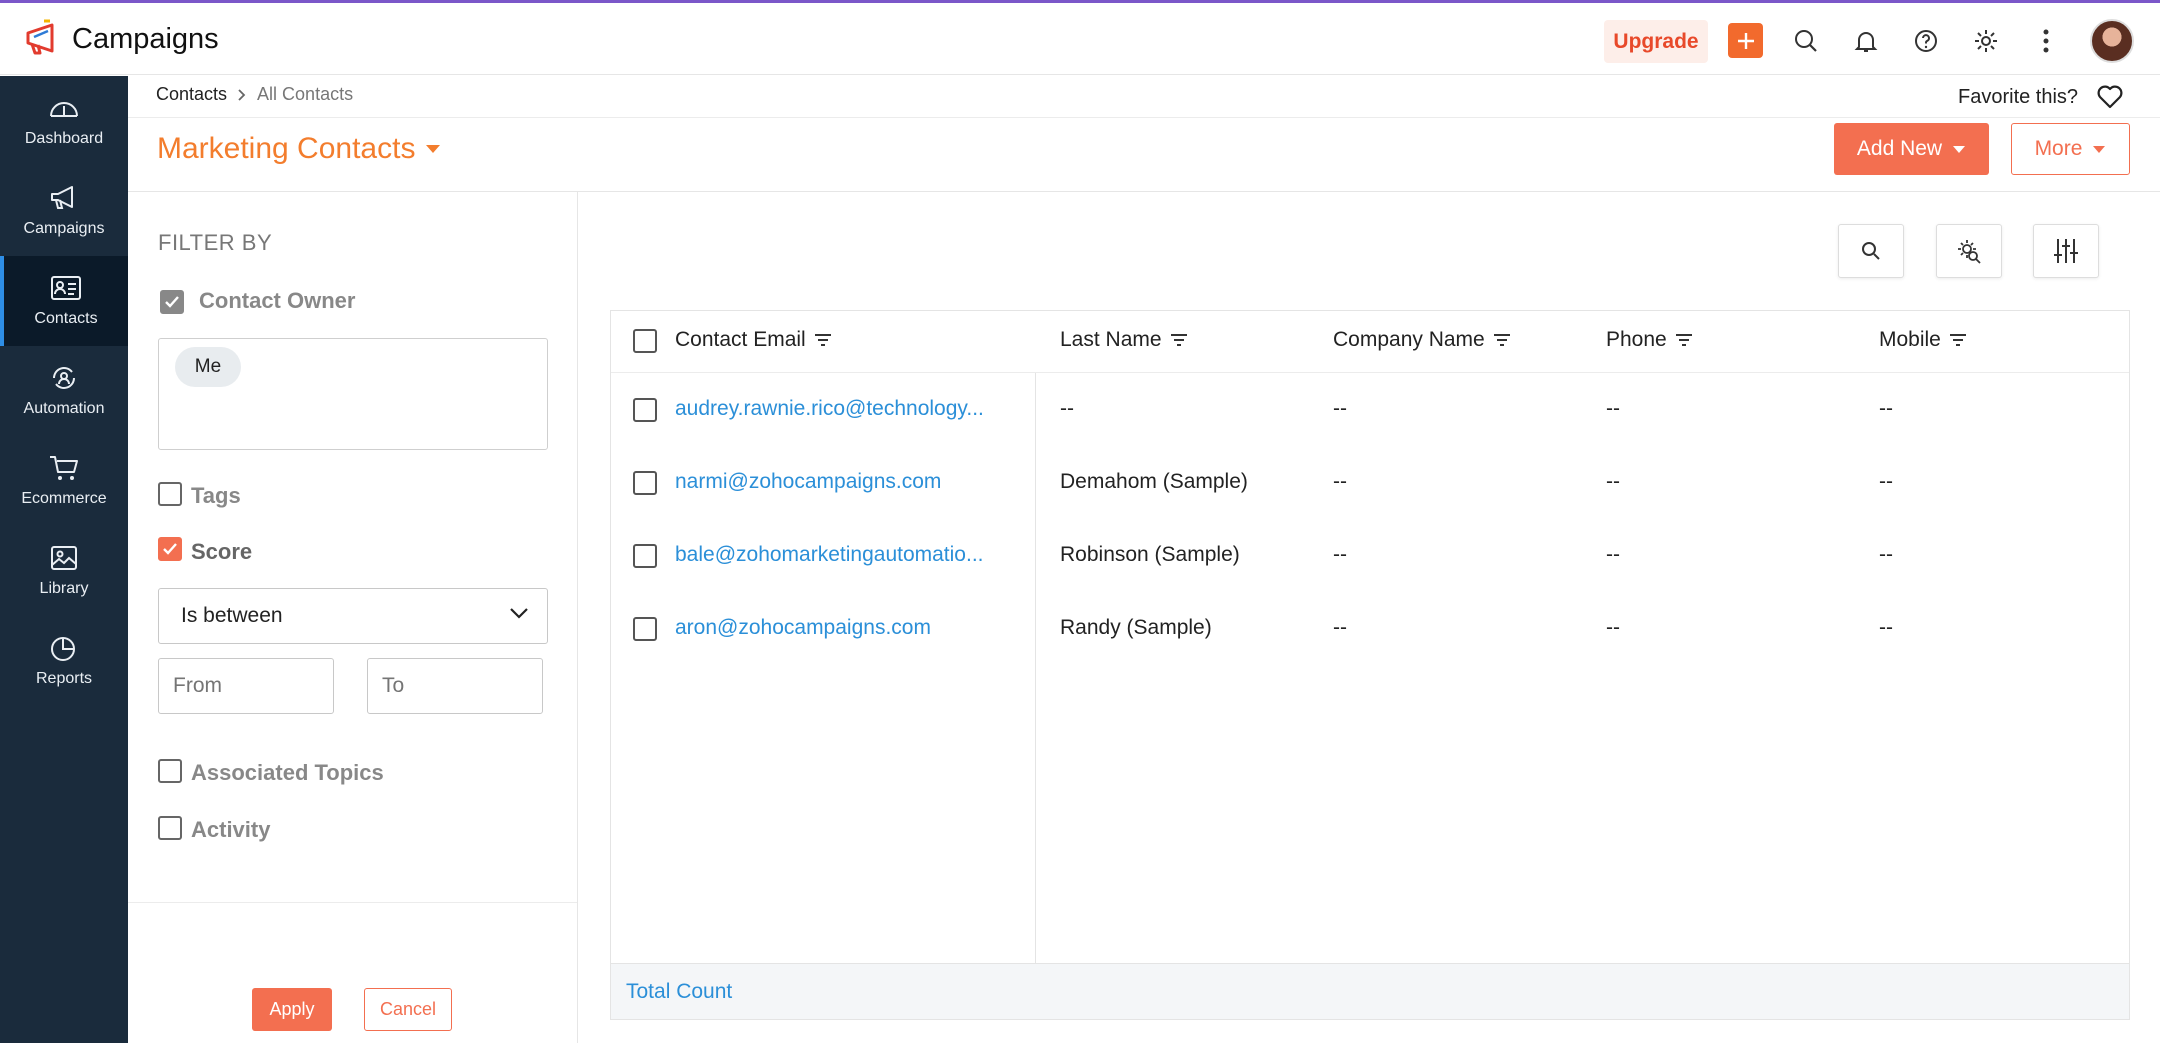 The height and width of the screenshot is (1043, 2160). What do you see at coordinates (299, 149) in the screenshot?
I see `list-selector: Marketing Contacts` at bounding box center [299, 149].